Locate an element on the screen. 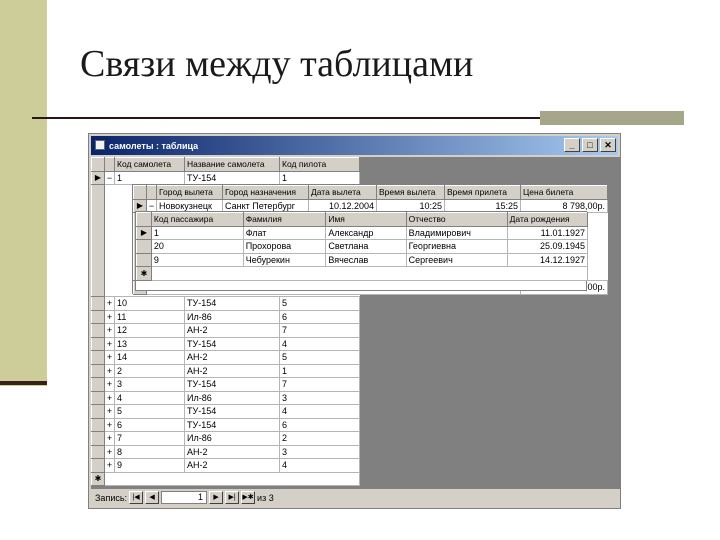  cell: Флат is located at coordinates (284, 232).